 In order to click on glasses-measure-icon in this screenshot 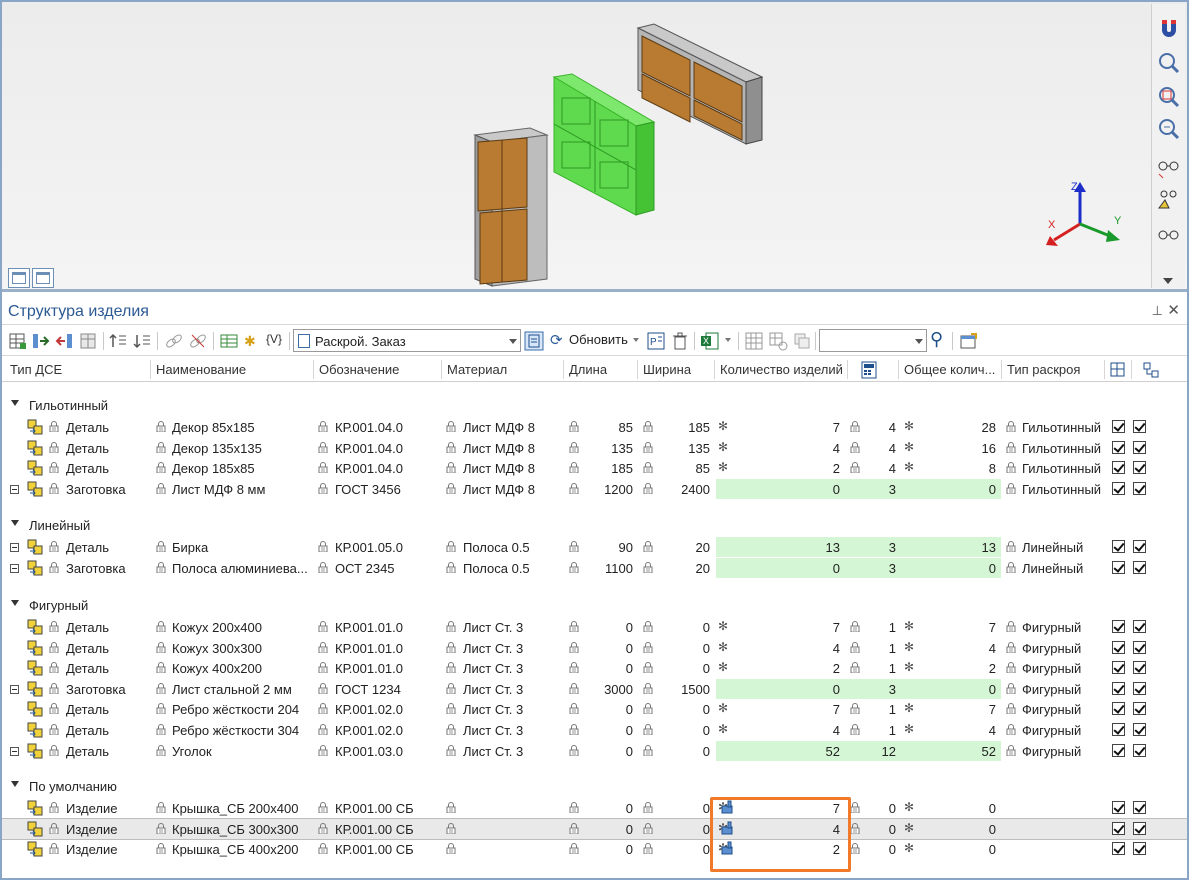, I will do `click(1169, 199)`.